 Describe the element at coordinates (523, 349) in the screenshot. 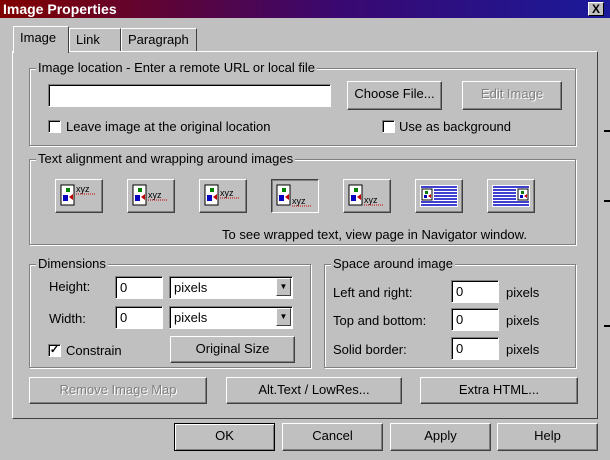

I see `solid-border-unit: pixels` at that location.